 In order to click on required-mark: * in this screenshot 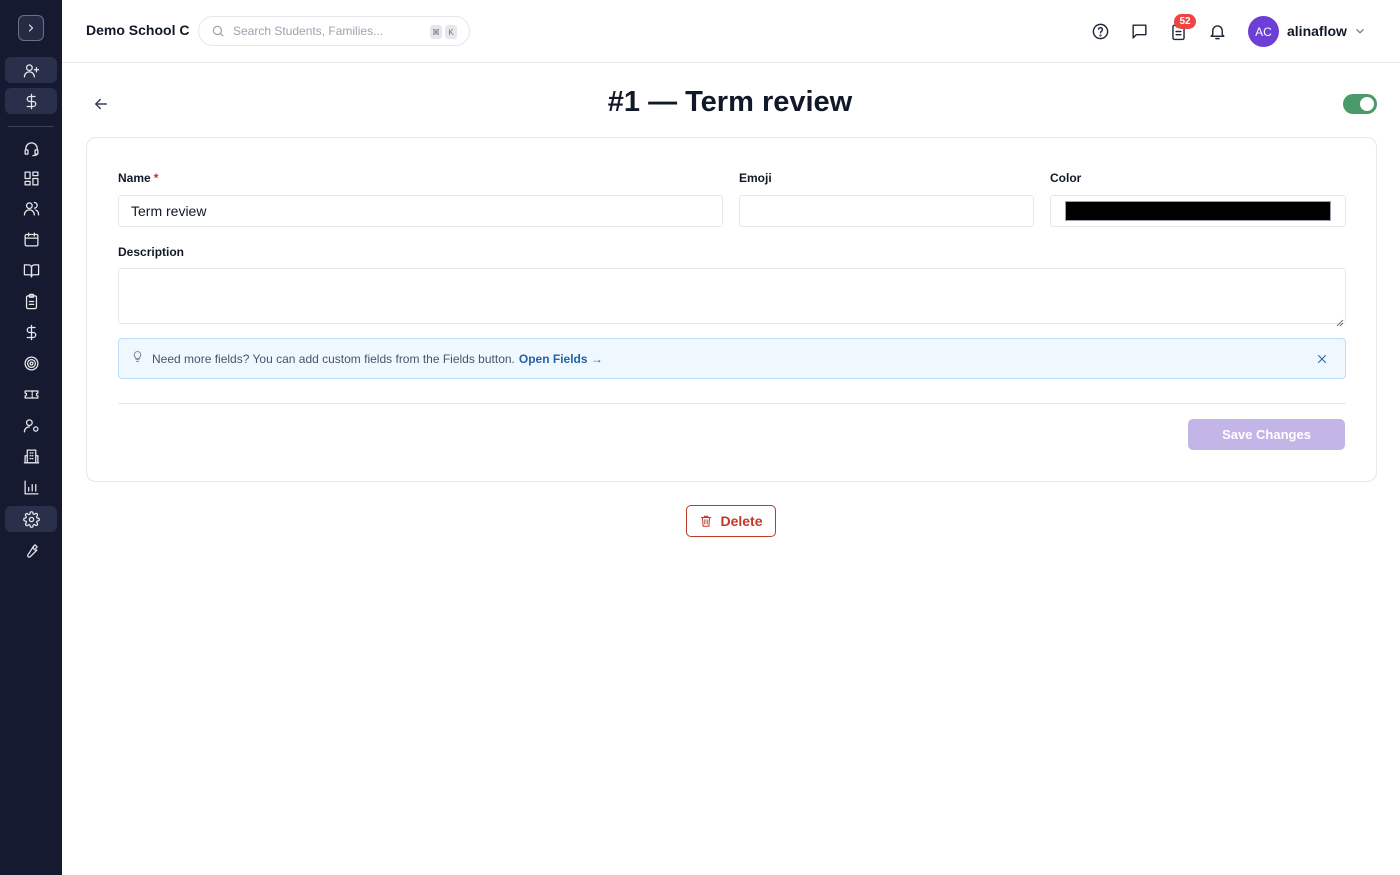, I will do `click(156, 178)`.